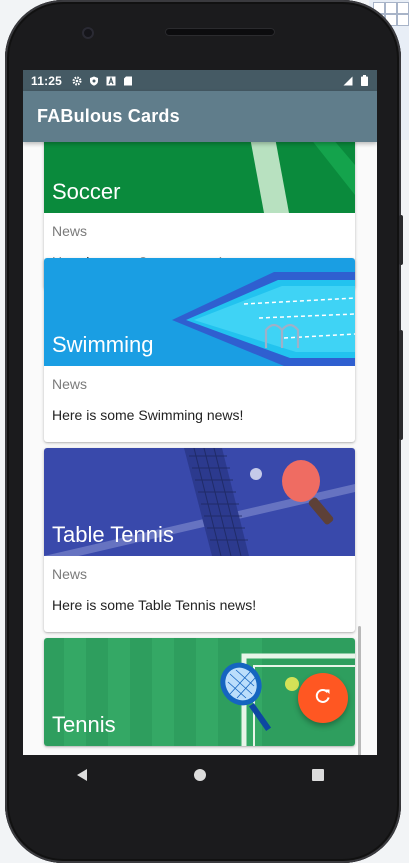 Image resolution: width=409 pixels, height=863 pixels. I want to click on shield-icon, so click(94, 81).